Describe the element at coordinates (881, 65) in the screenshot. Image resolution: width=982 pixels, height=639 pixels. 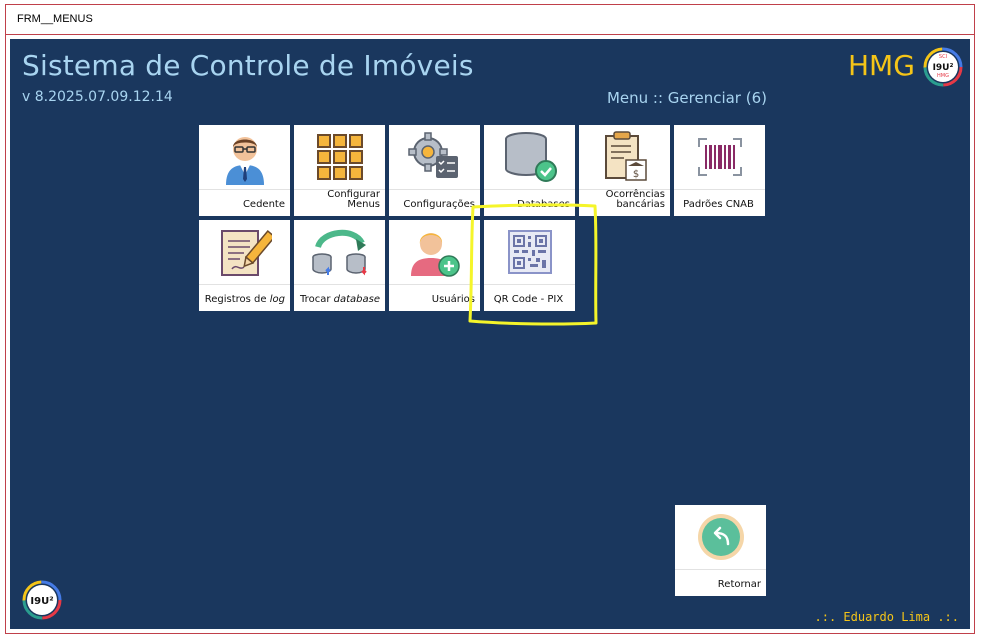
I see `environment-label: HMG` at that location.